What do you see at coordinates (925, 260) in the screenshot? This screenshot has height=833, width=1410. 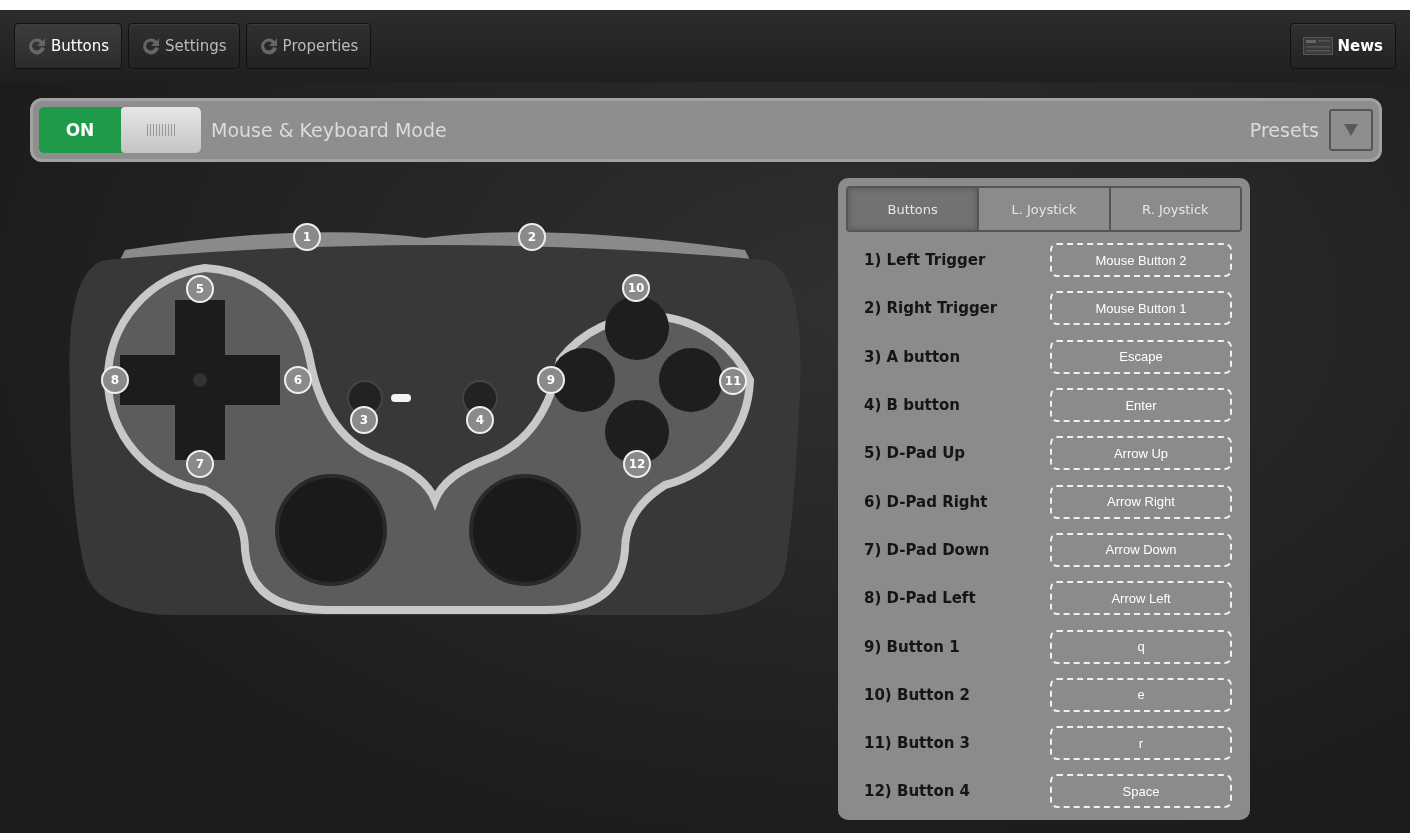 I see `button-label: 1) Left Trigger` at bounding box center [925, 260].